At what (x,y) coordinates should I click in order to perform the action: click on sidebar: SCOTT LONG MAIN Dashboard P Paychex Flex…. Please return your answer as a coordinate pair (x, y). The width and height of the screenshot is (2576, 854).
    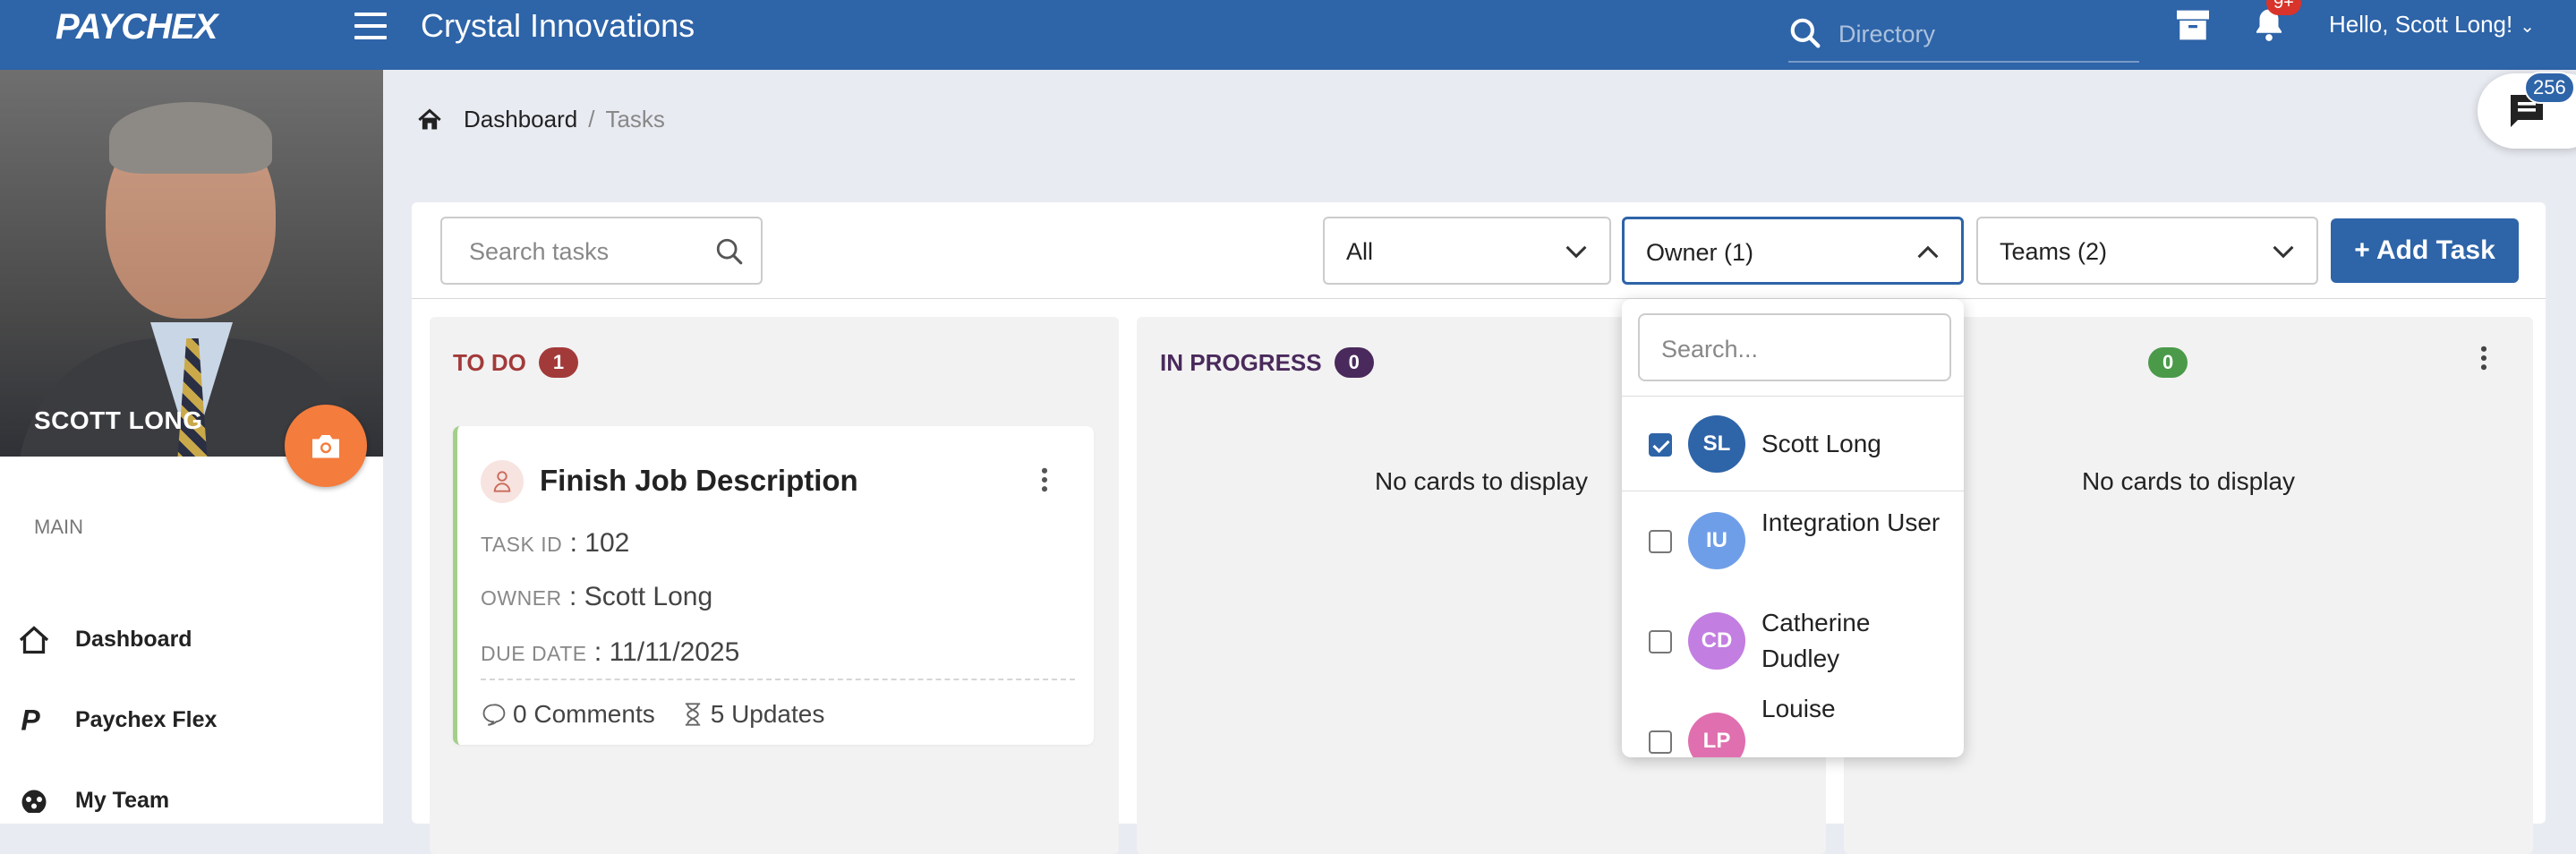
    Looking at the image, I should click on (191, 447).